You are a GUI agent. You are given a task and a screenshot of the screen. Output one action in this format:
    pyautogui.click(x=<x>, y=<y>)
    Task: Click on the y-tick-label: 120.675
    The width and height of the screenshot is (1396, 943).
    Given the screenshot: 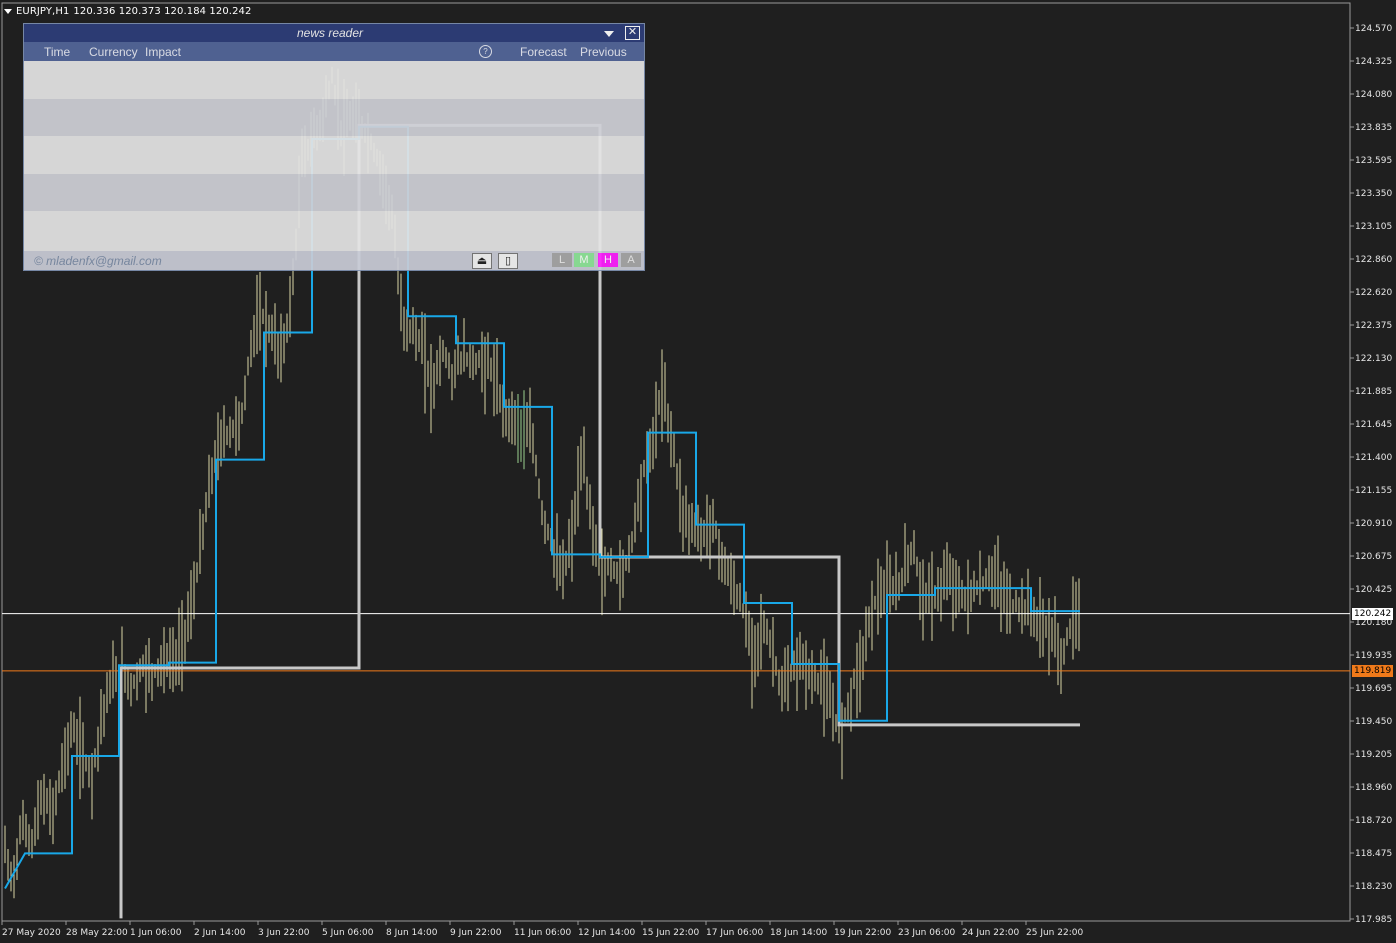 What is the action you would take?
    pyautogui.click(x=1373, y=557)
    